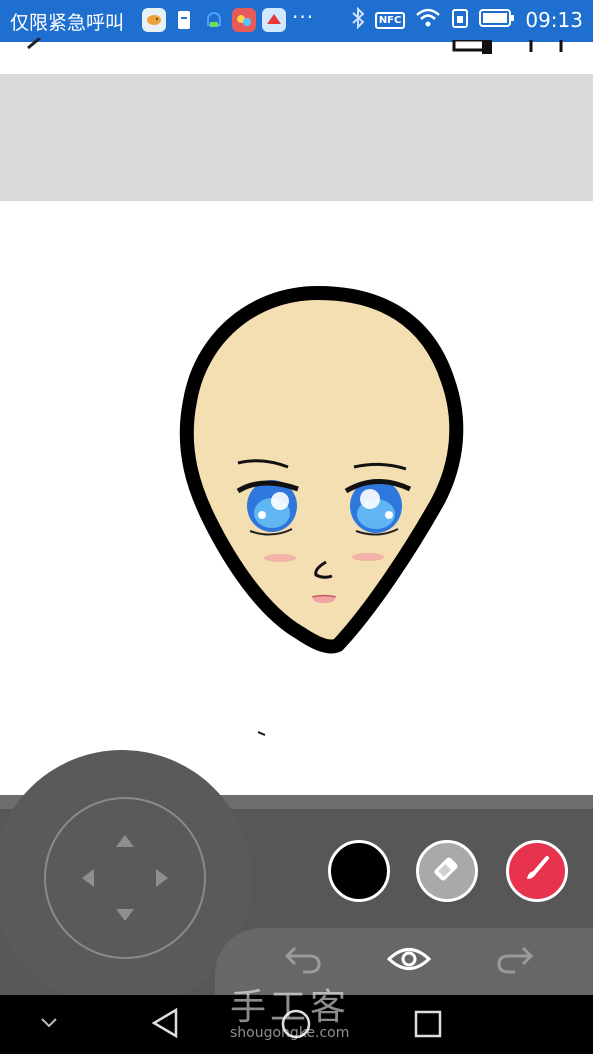  I want to click on canvas-header-area, so click(296, 137).